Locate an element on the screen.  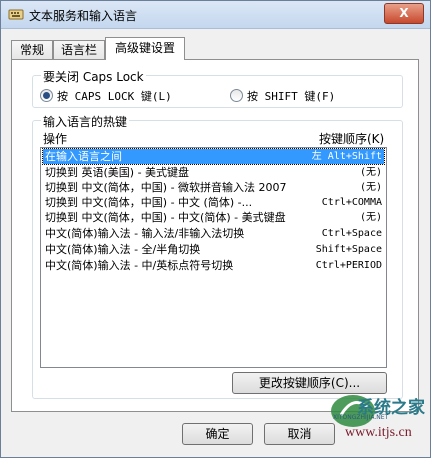
list-item: 切换到 中文(简体，中国) - 微软拼音输入法 2007 (无) is located at coordinates (213, 187).